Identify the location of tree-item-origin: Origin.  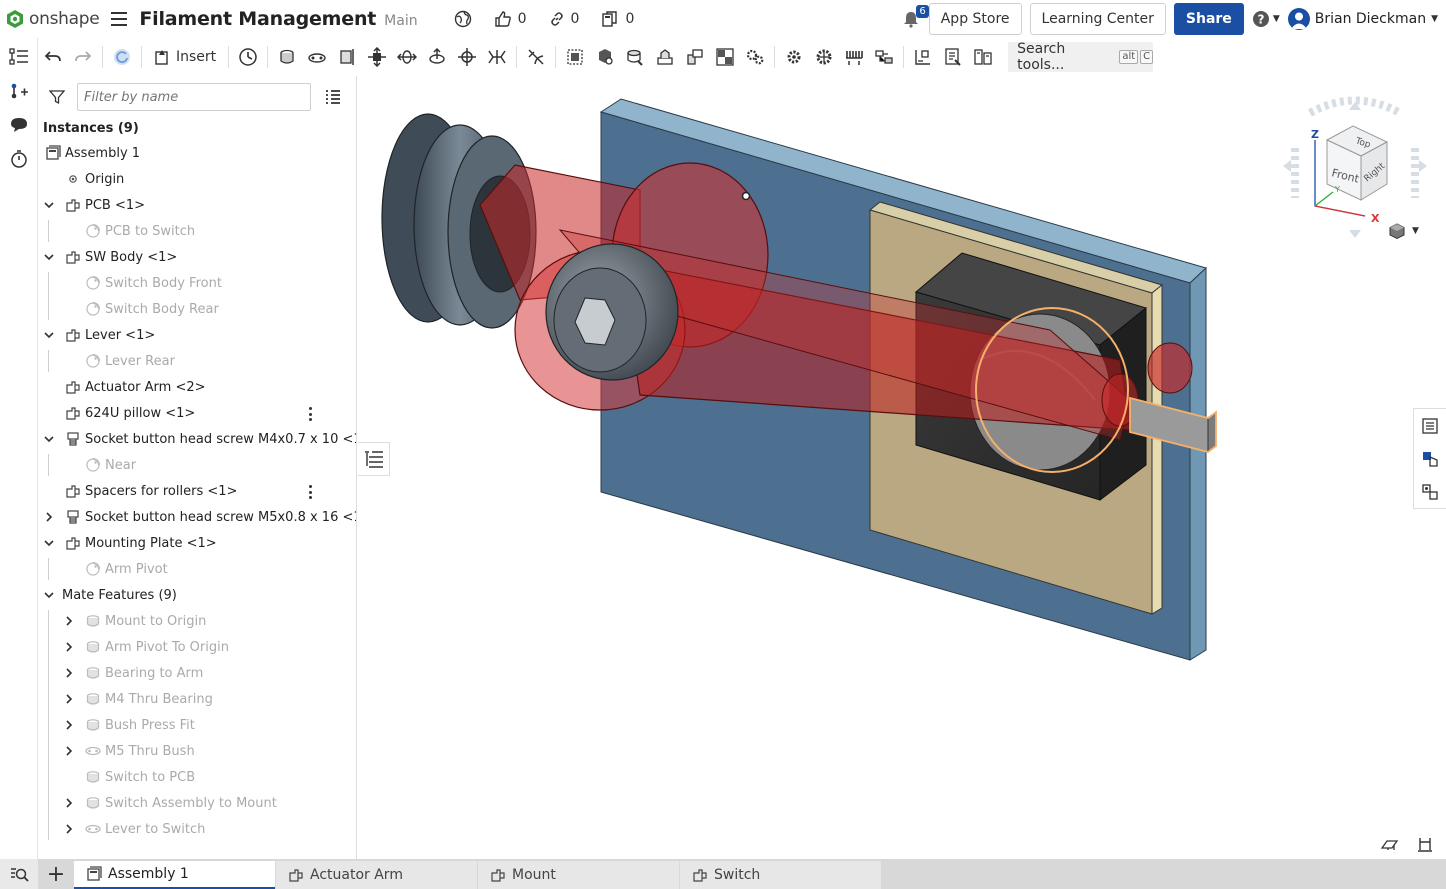
(197, 179).